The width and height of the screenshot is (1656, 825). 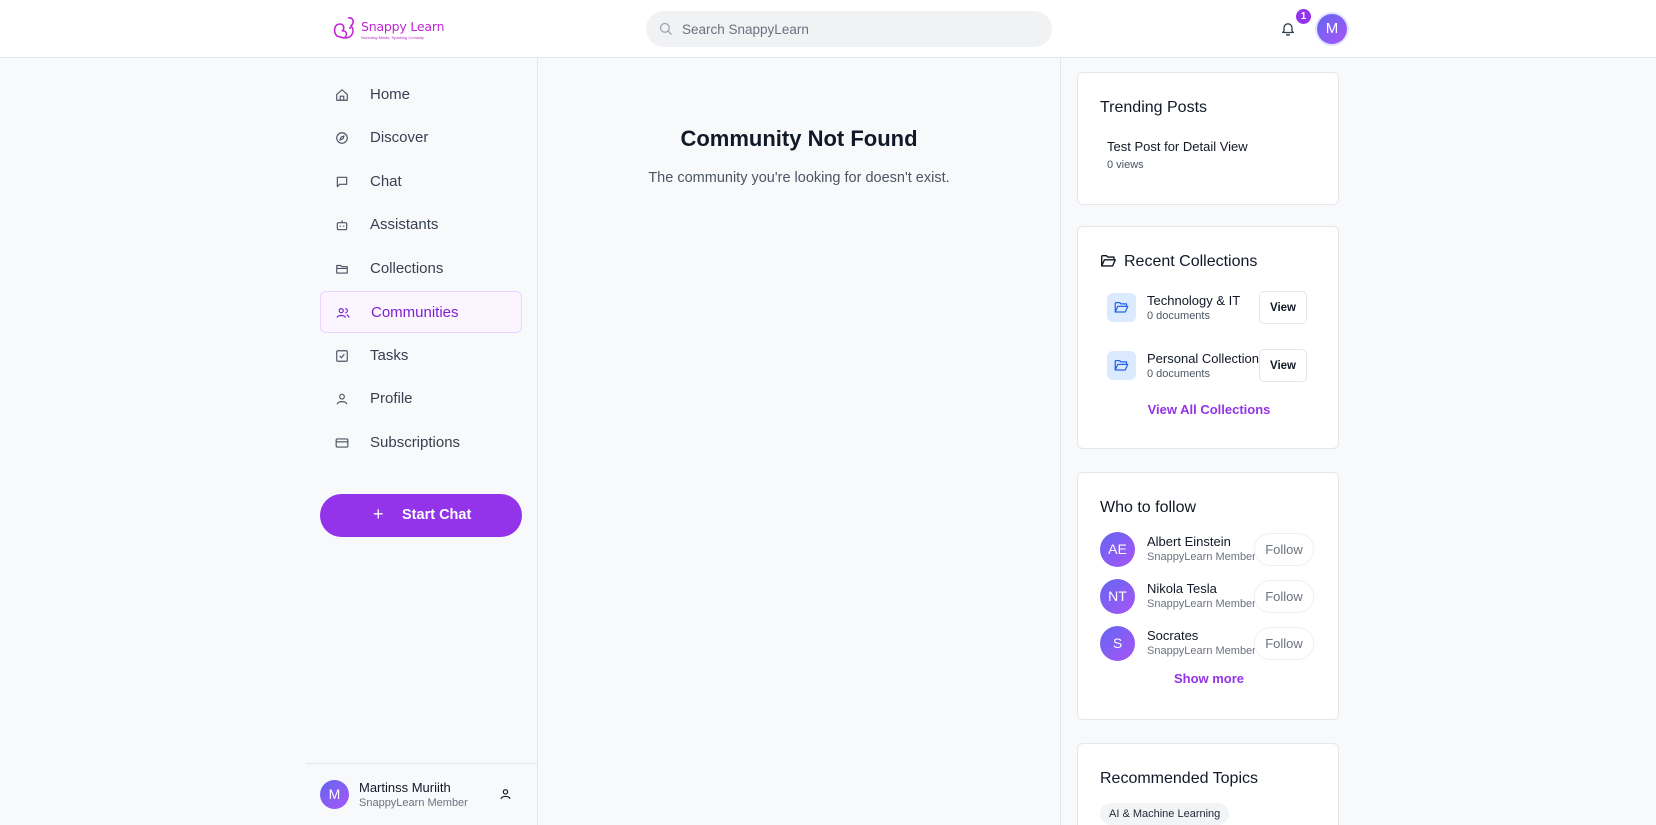 I want to click on sidebar-item-subscriptions: Subscriptions, so click(x=421, y=443).